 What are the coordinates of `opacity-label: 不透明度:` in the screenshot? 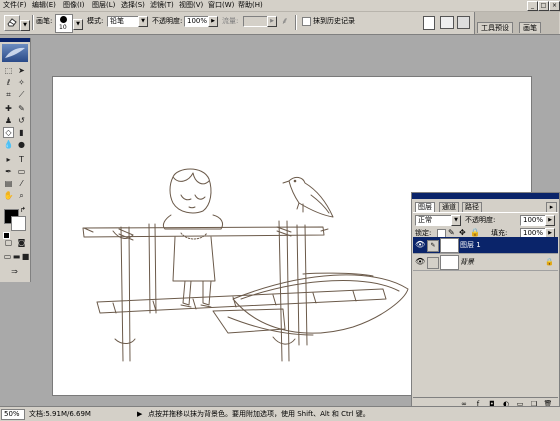 It's located at (167, 21).